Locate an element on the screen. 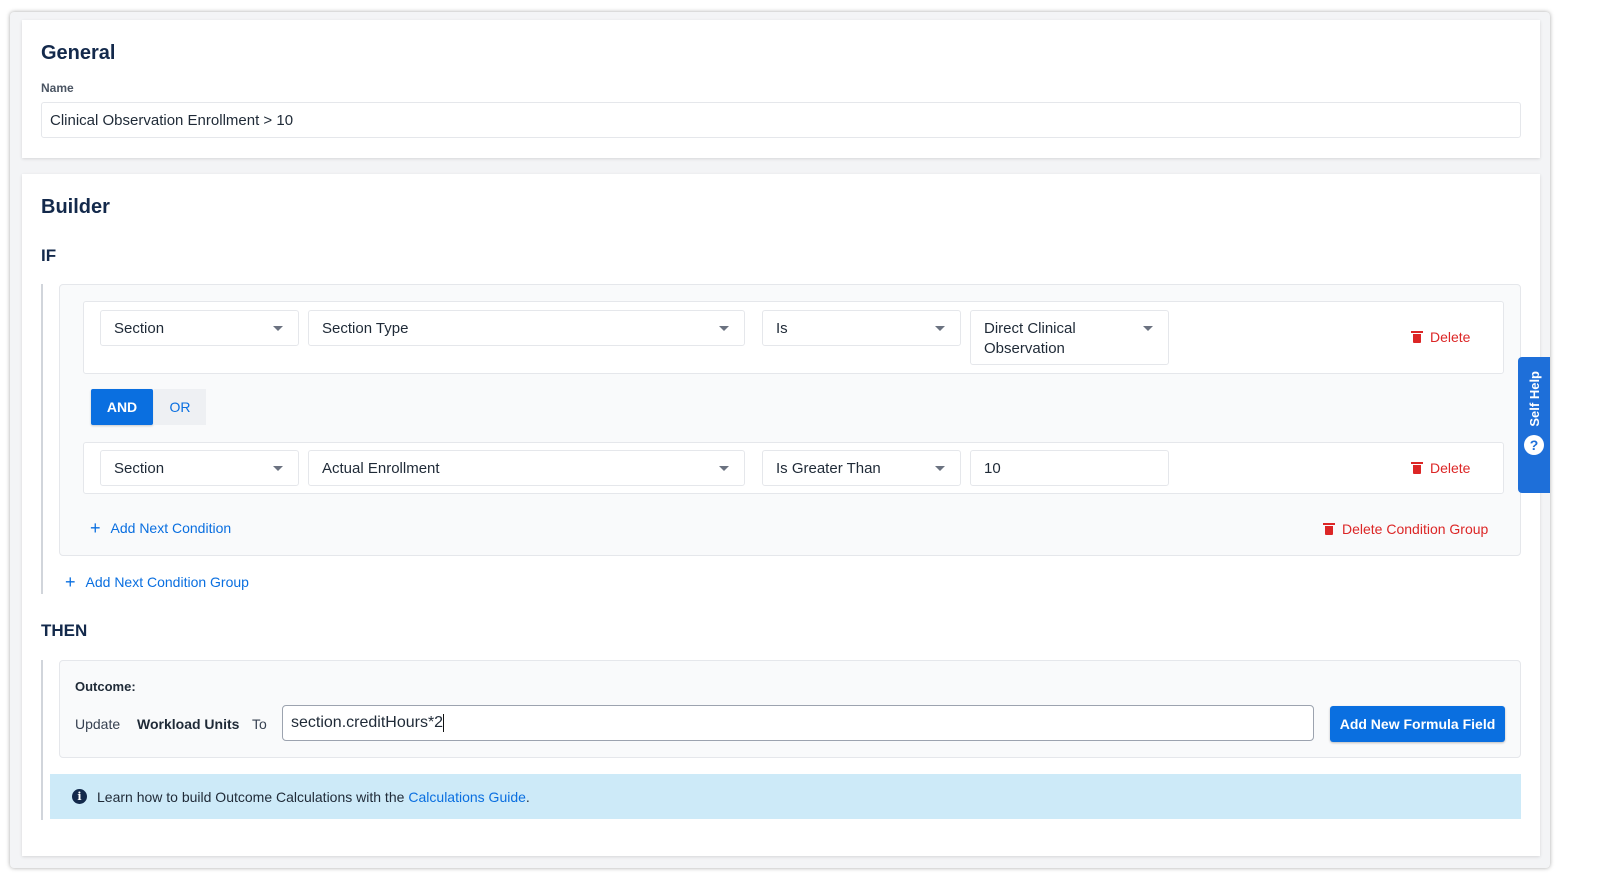 Image resolution: width=1600 pixels, height=894 pixels. update-label: Update is located at coordinates (98, 724).